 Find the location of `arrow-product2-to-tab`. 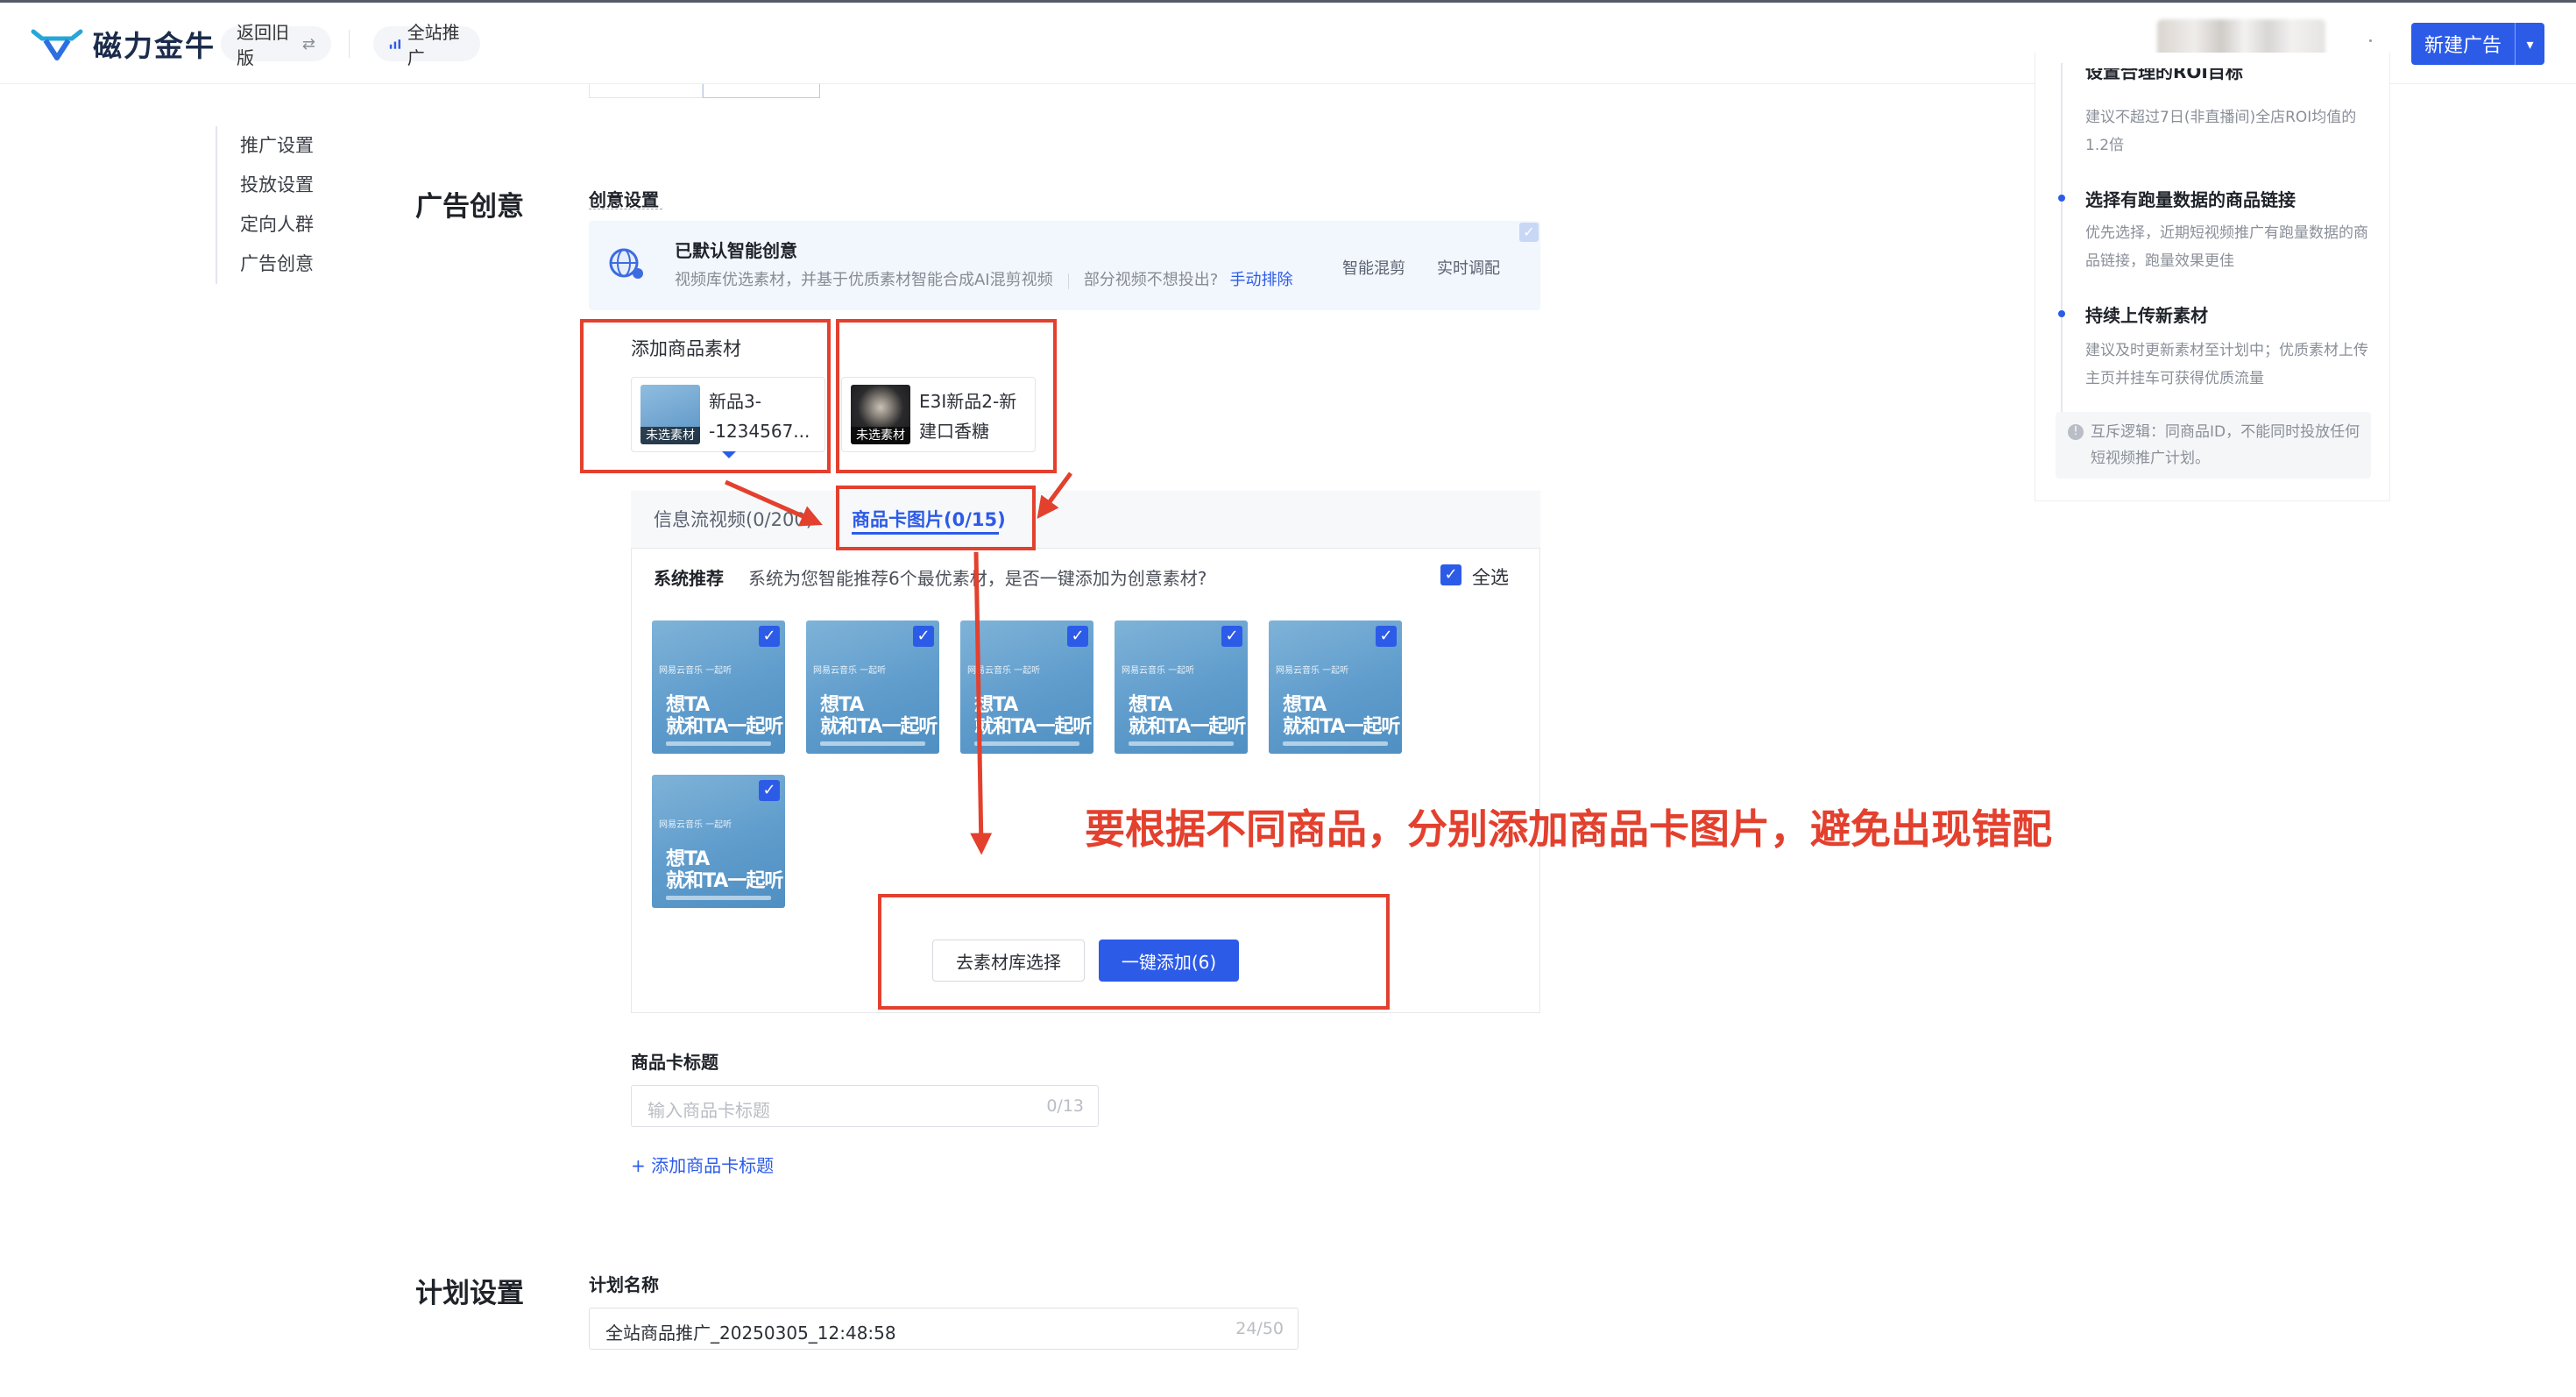

arrow-product2-to-tab is located at coordinates (1055, 496).